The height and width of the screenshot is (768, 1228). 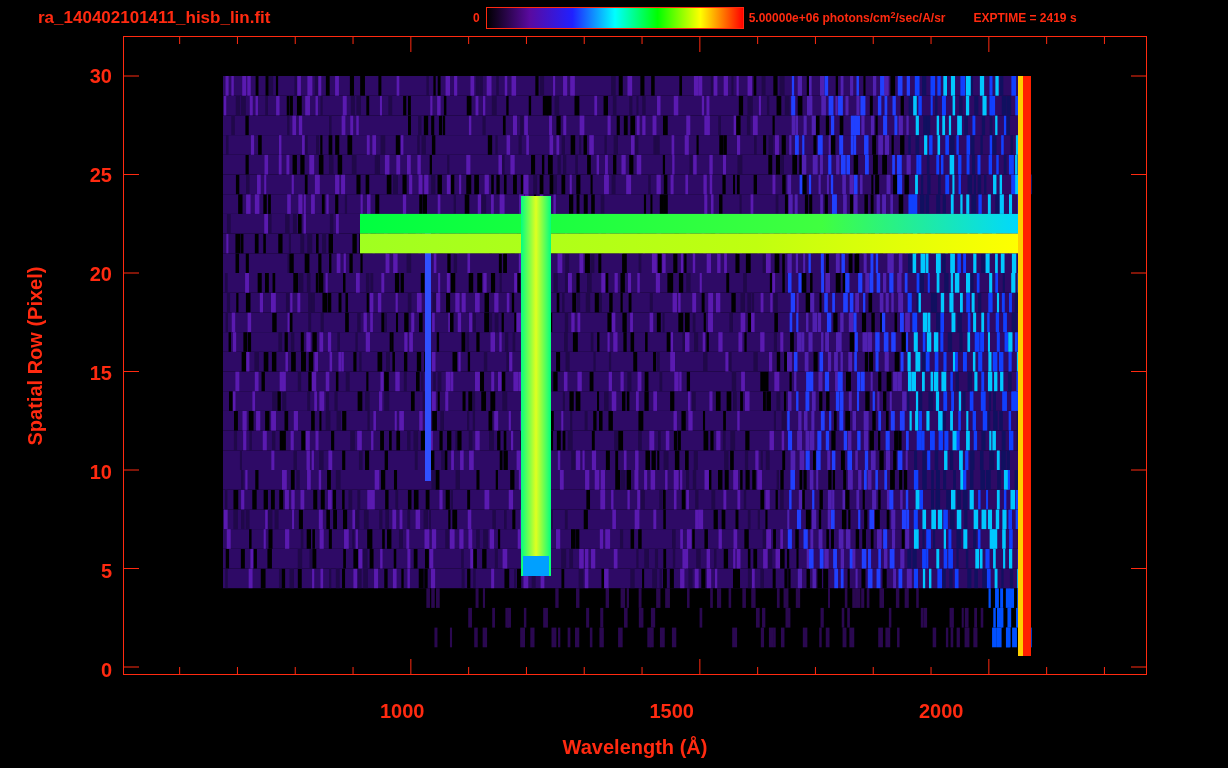 What do you see at coordinates (100, 76) in the screenshot?
I see `y-tick-label: 30` at bounding box center [100, 76].